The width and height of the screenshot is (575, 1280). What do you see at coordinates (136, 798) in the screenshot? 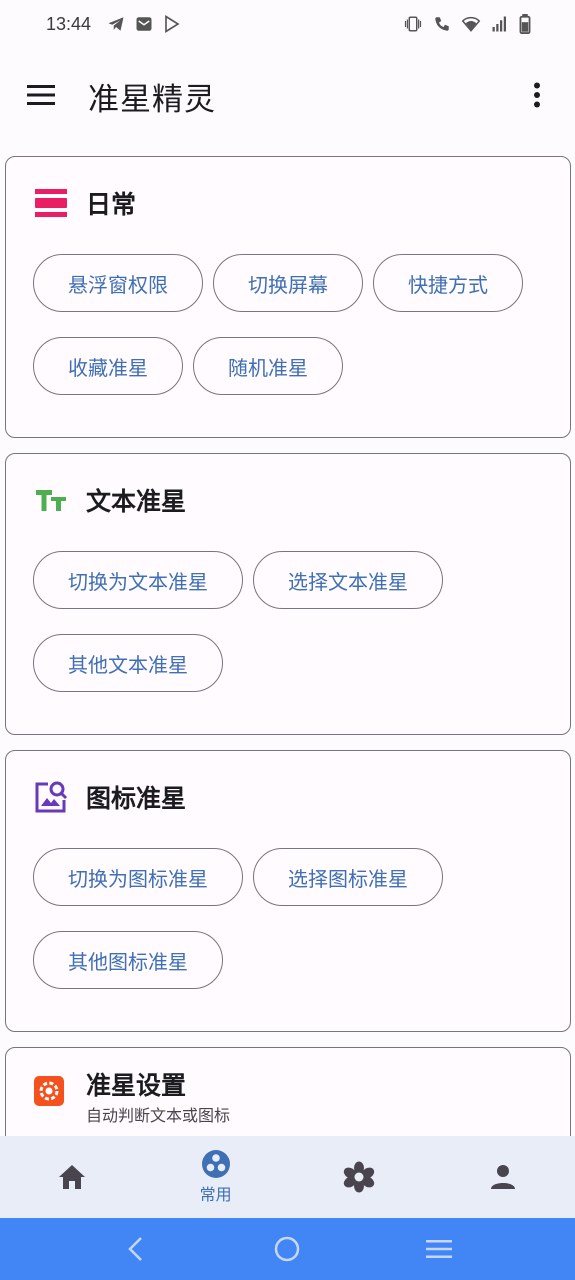
I see `section-title: 图标准星` at bounding box center [136, 798].